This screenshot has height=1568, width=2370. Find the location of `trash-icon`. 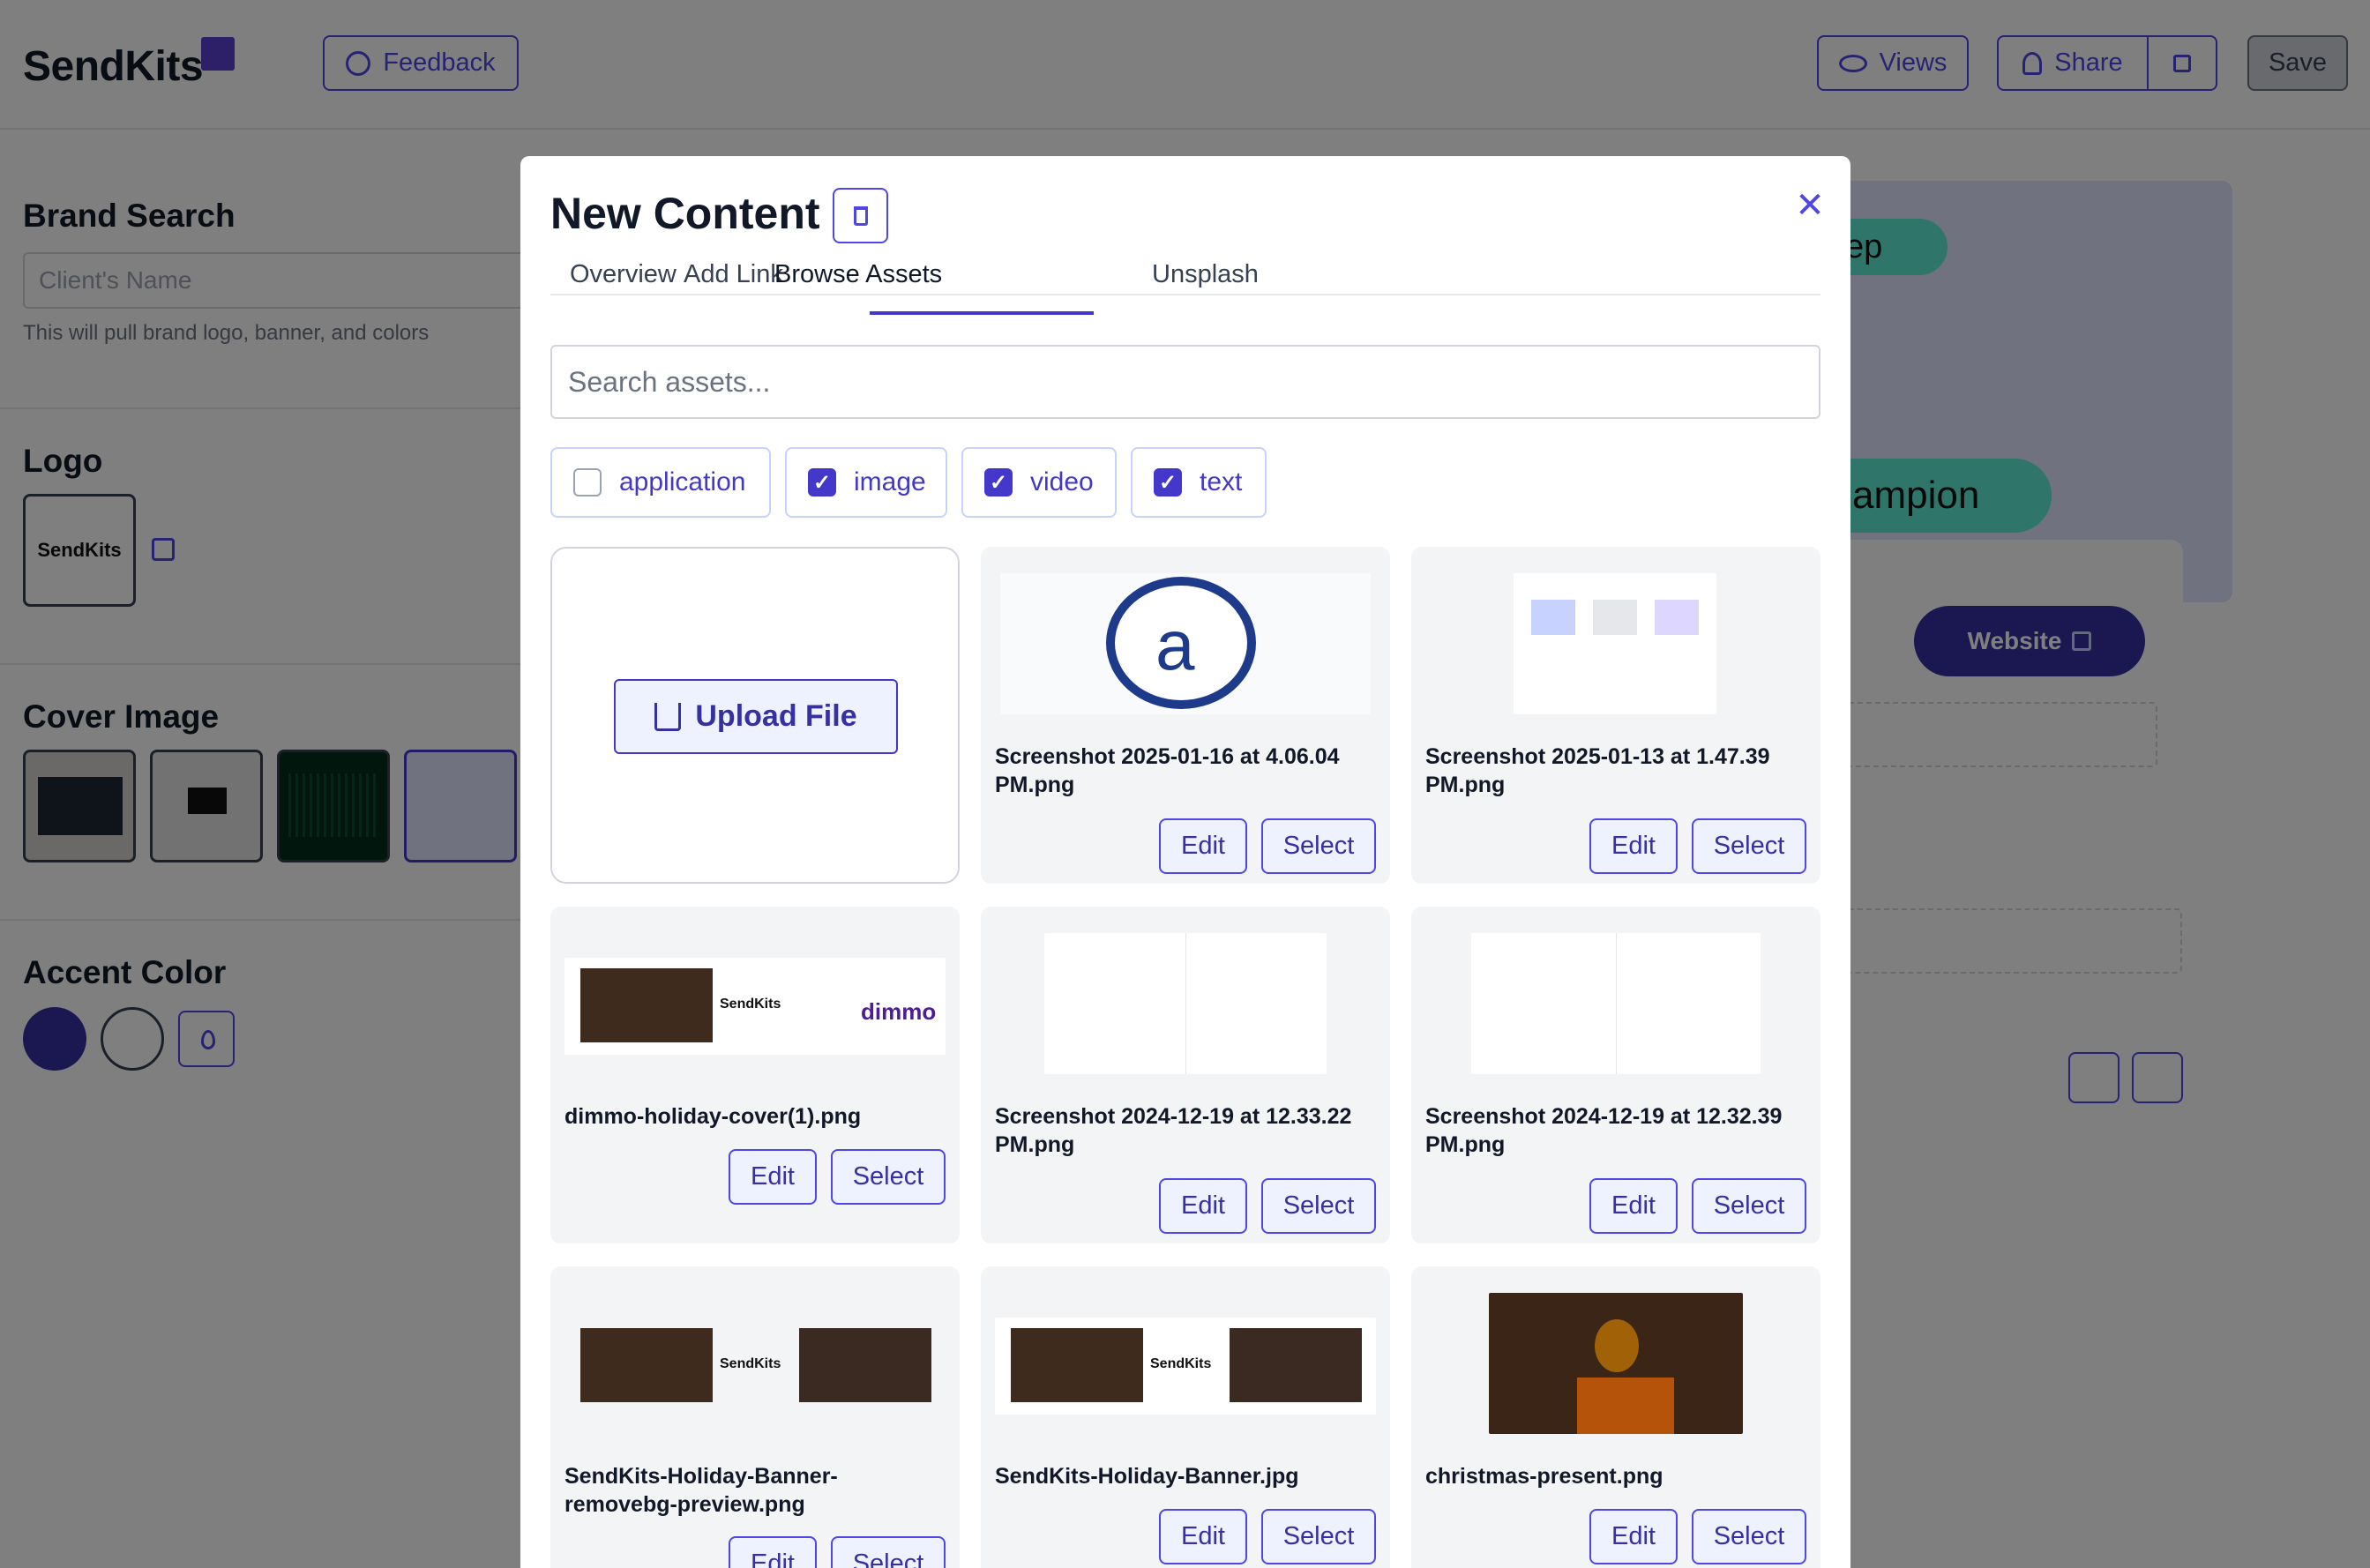

trash-icon is located at coordinates (860, 215).